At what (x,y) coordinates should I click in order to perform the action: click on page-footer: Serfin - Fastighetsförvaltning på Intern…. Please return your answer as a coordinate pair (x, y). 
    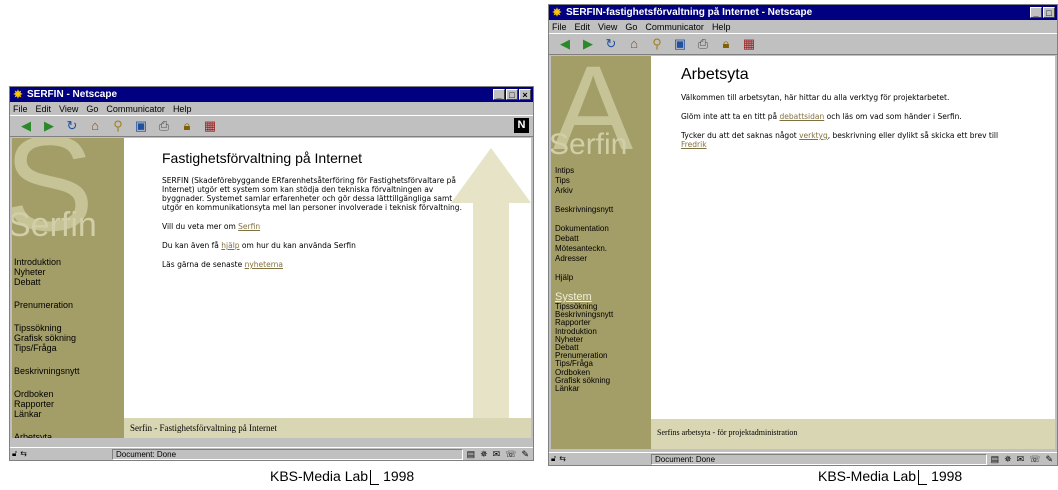
    Looking at the image, I should click on (327, 428).